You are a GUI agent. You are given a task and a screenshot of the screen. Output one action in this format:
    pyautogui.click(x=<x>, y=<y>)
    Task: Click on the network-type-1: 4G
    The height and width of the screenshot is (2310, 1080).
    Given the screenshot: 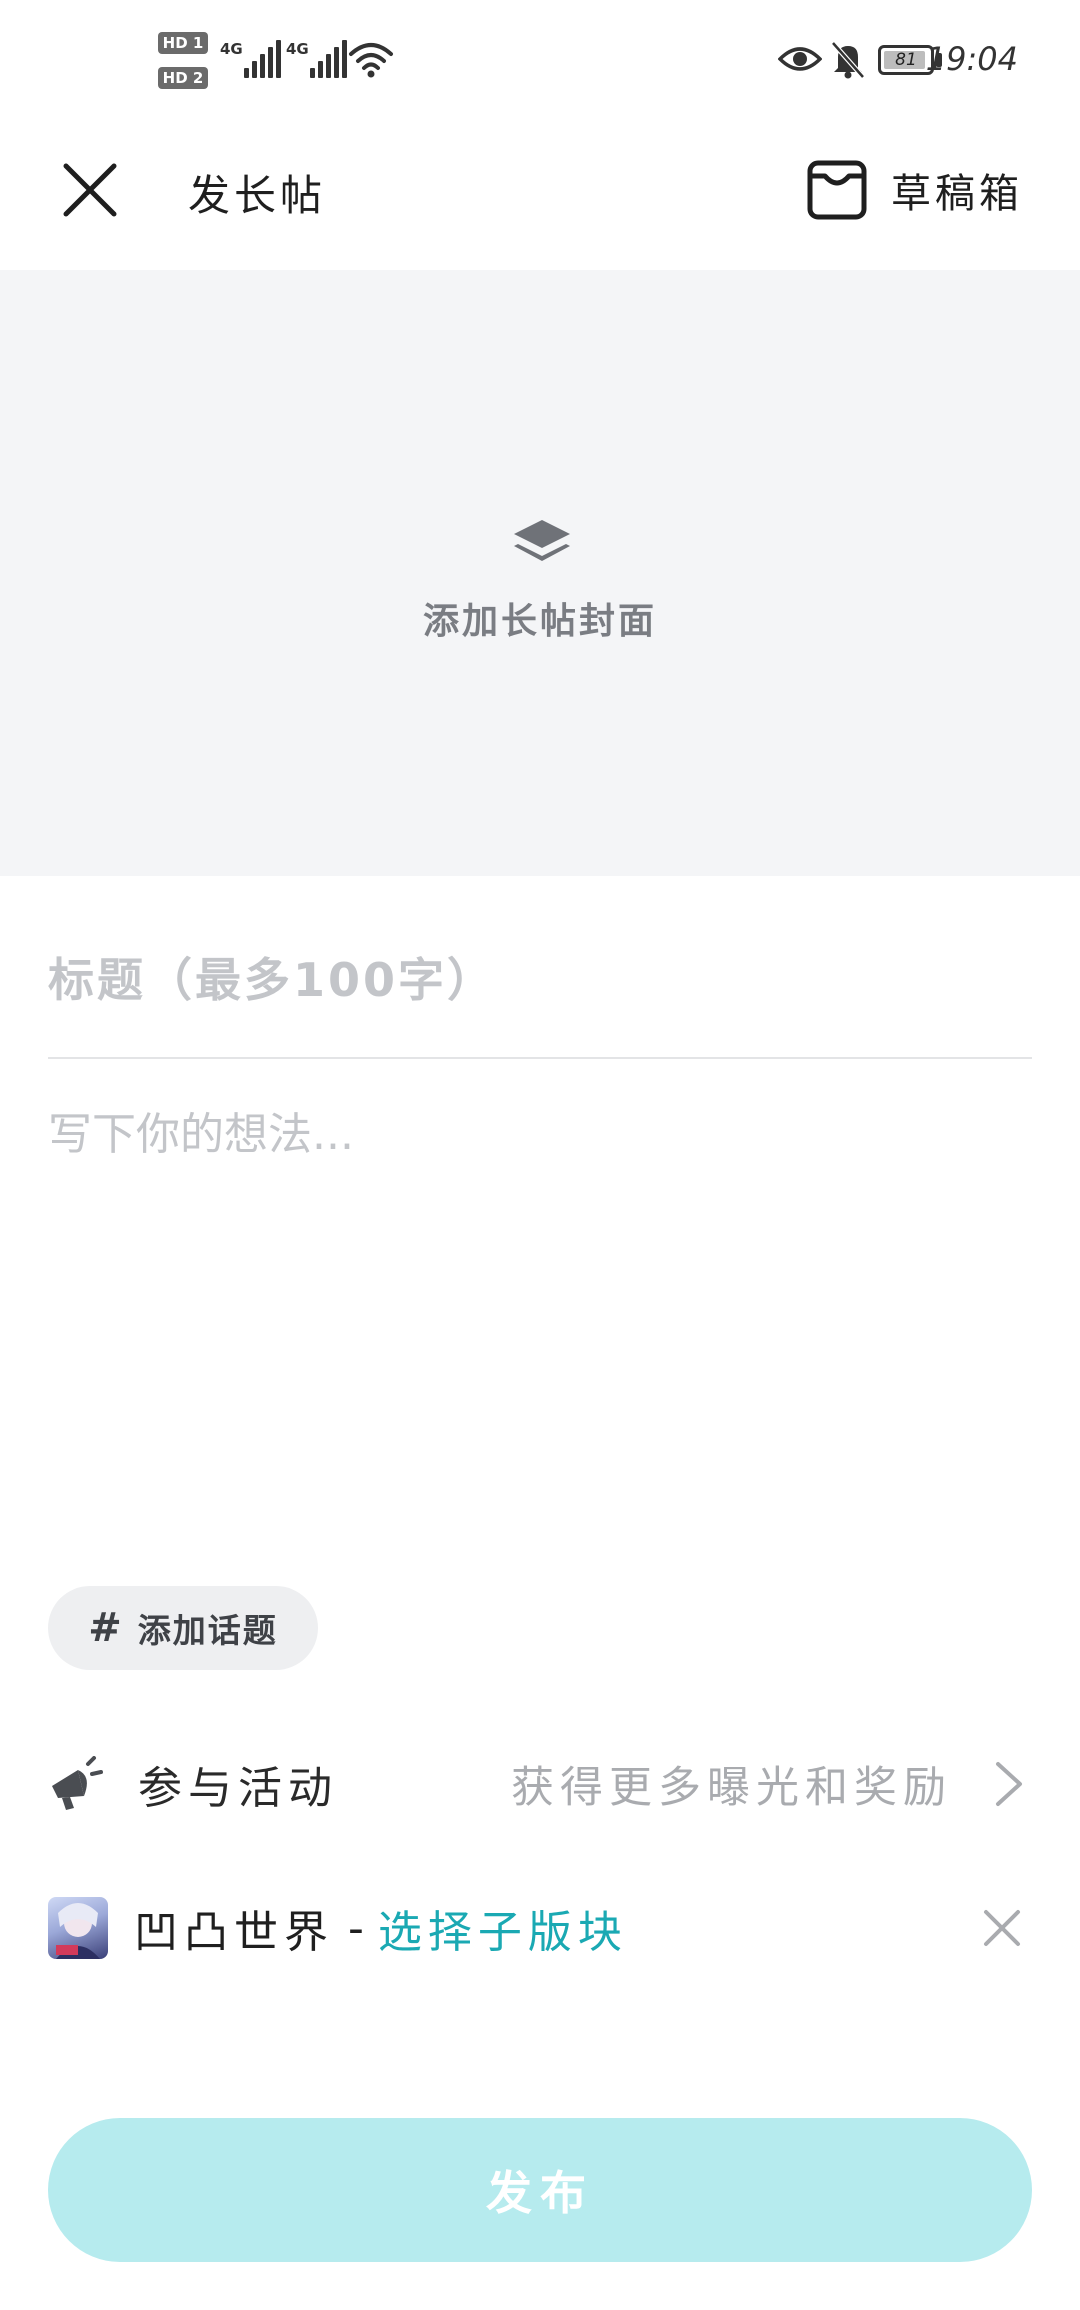 What is the action you would take?
    pyautogui.click(x=231, y=49)
    